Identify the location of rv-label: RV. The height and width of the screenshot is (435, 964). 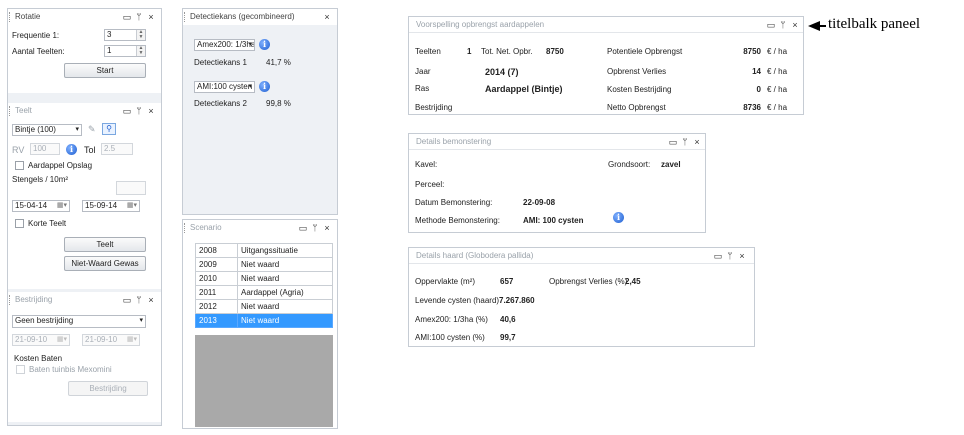
(18, 150).